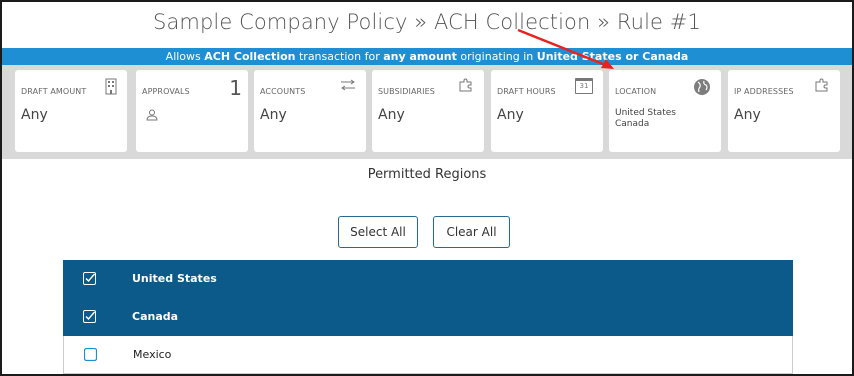  What do you see at coordinates (192, 111) in the screenshot?
I see `tile-approvals: APPROVALS 1` at bounding box center [192, 111].